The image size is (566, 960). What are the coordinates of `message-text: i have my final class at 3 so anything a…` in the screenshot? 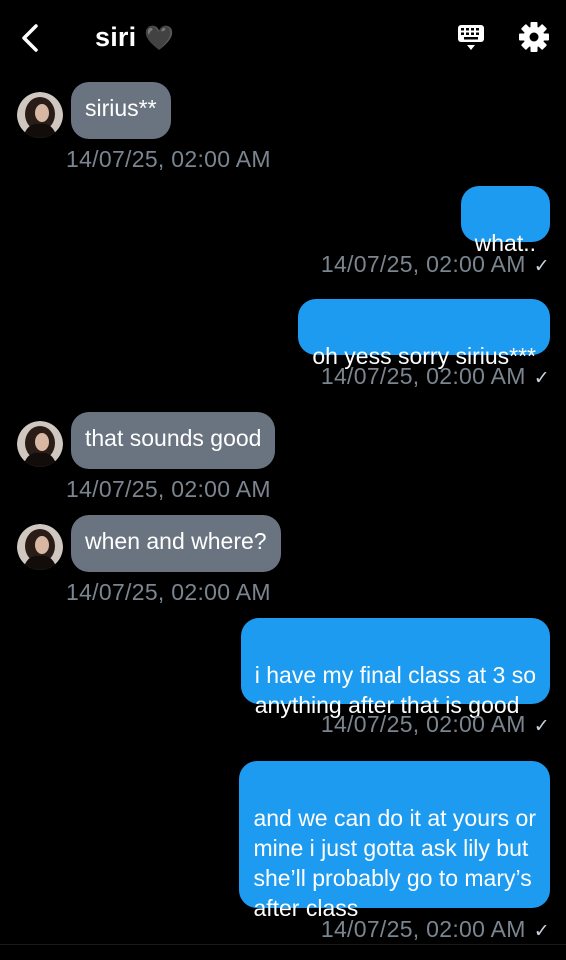 It's located at (395, 690).